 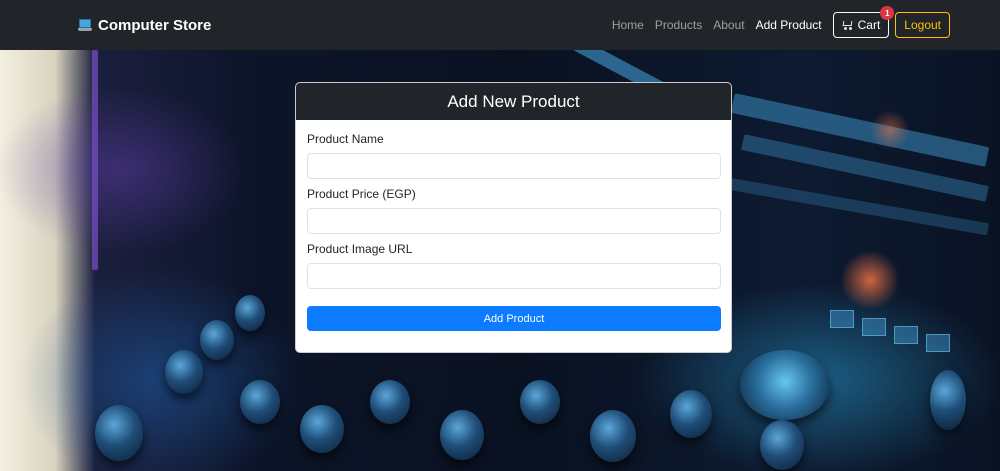 What do you see at coordinates (922, 25) in the screenshot?
I see `logout-button: Logout` at bounding box center [922, 25].